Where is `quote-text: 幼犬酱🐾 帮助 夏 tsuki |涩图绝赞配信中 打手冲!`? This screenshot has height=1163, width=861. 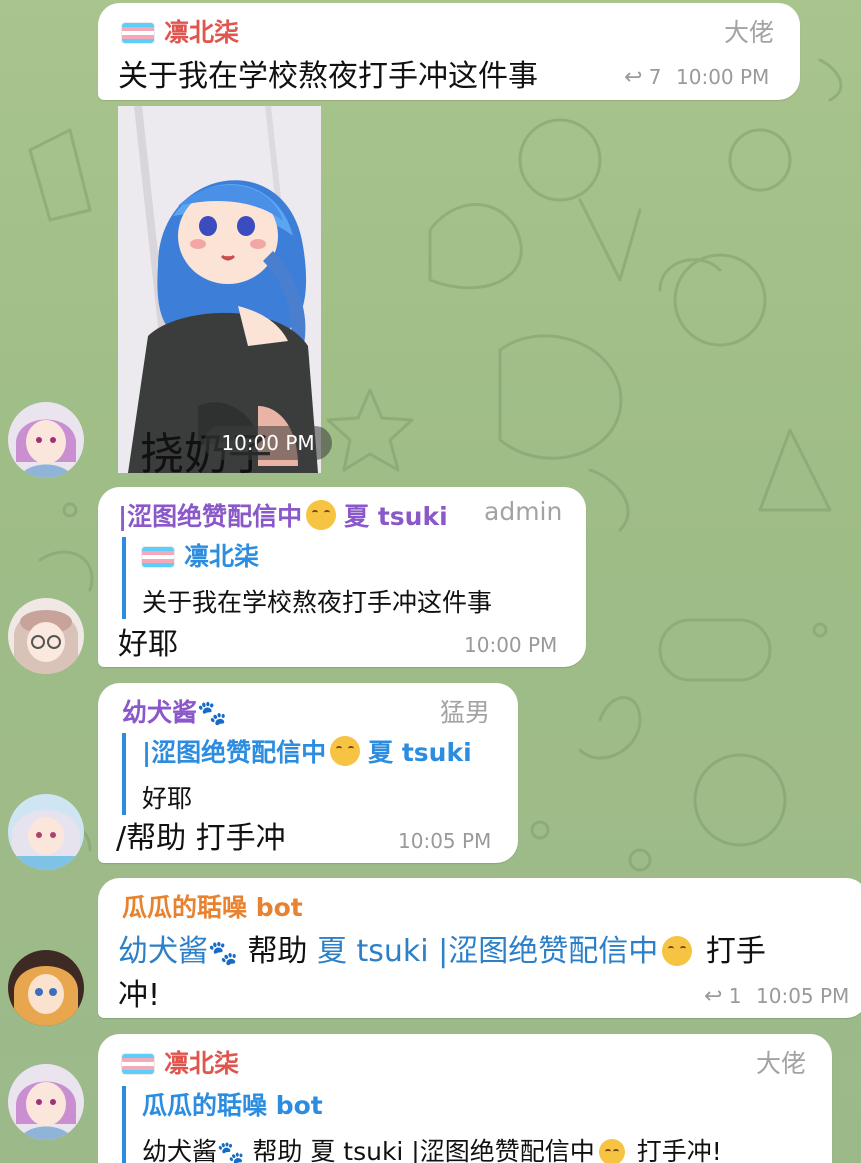
quote-text: 幼犬酱🐾 帮助 夏 tsuki |涩图绝赞配信中 打手冲! is located at coordinates (432, 1147).